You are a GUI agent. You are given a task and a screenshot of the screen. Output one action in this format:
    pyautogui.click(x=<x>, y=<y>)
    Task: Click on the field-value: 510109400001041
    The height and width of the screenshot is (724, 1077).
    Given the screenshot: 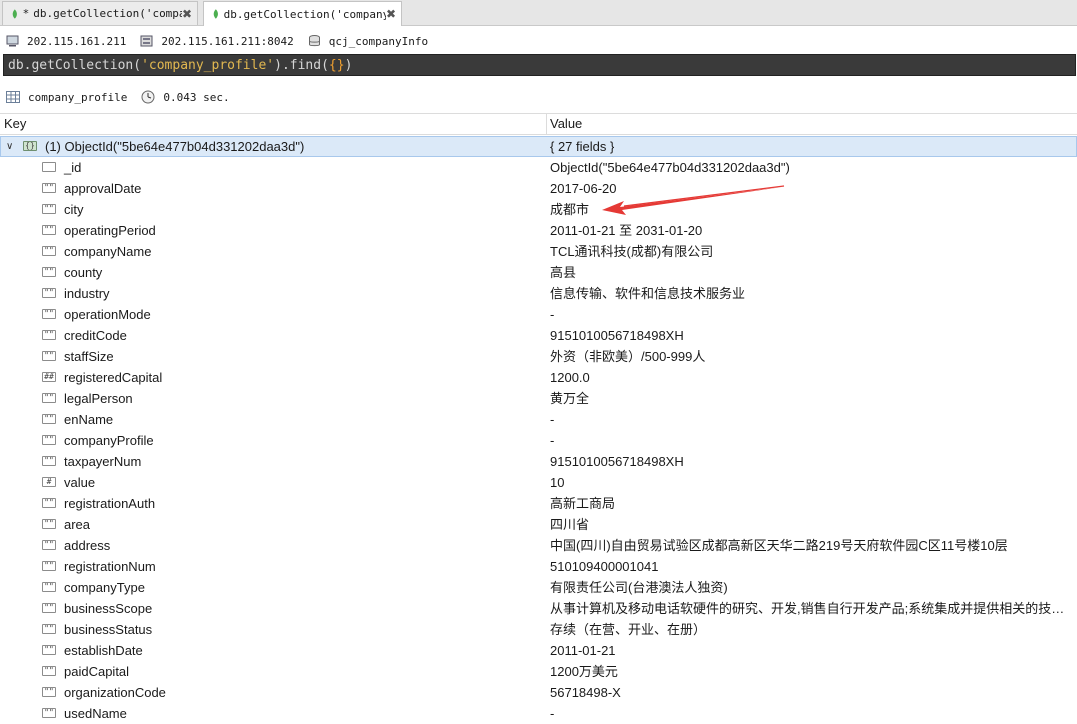 What is the action you would take?
    pyautogui.click(x=604, y=566)
    